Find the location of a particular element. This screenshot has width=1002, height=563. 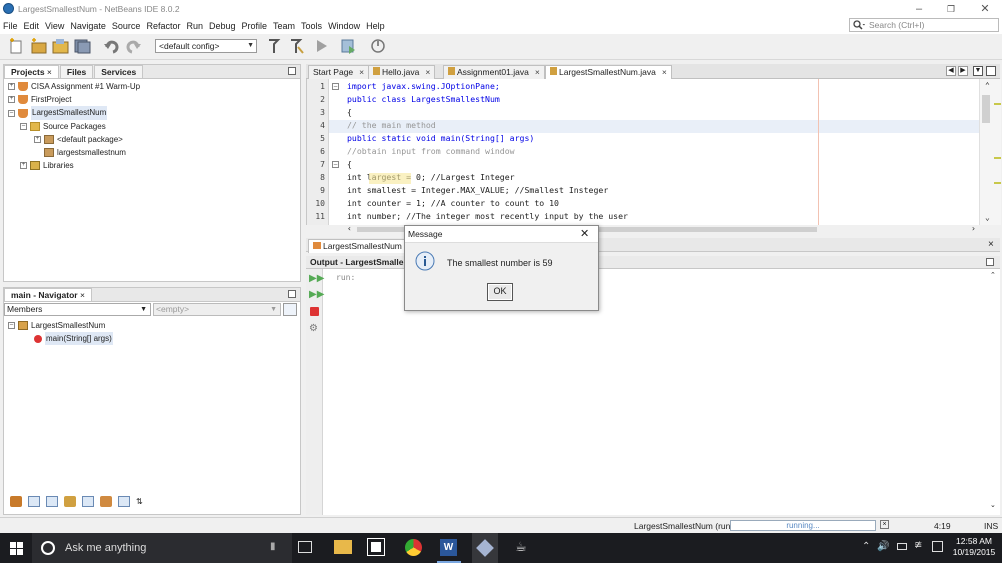

scroll-left-icon: ‹ is located at coordinates (349, 228).